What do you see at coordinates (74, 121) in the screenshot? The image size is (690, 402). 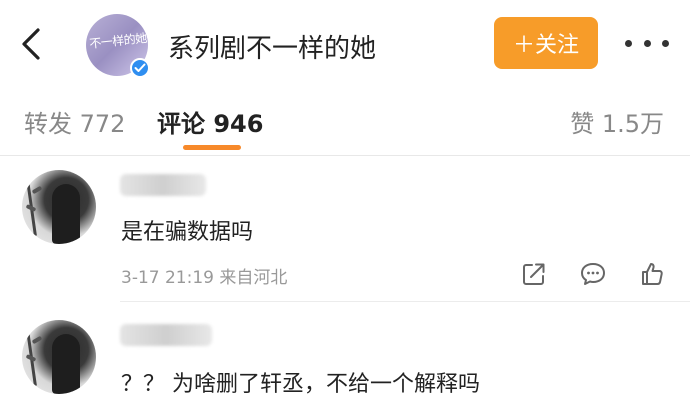 I see `tab-repost: 转发 772` at bounding box center [74, 121].